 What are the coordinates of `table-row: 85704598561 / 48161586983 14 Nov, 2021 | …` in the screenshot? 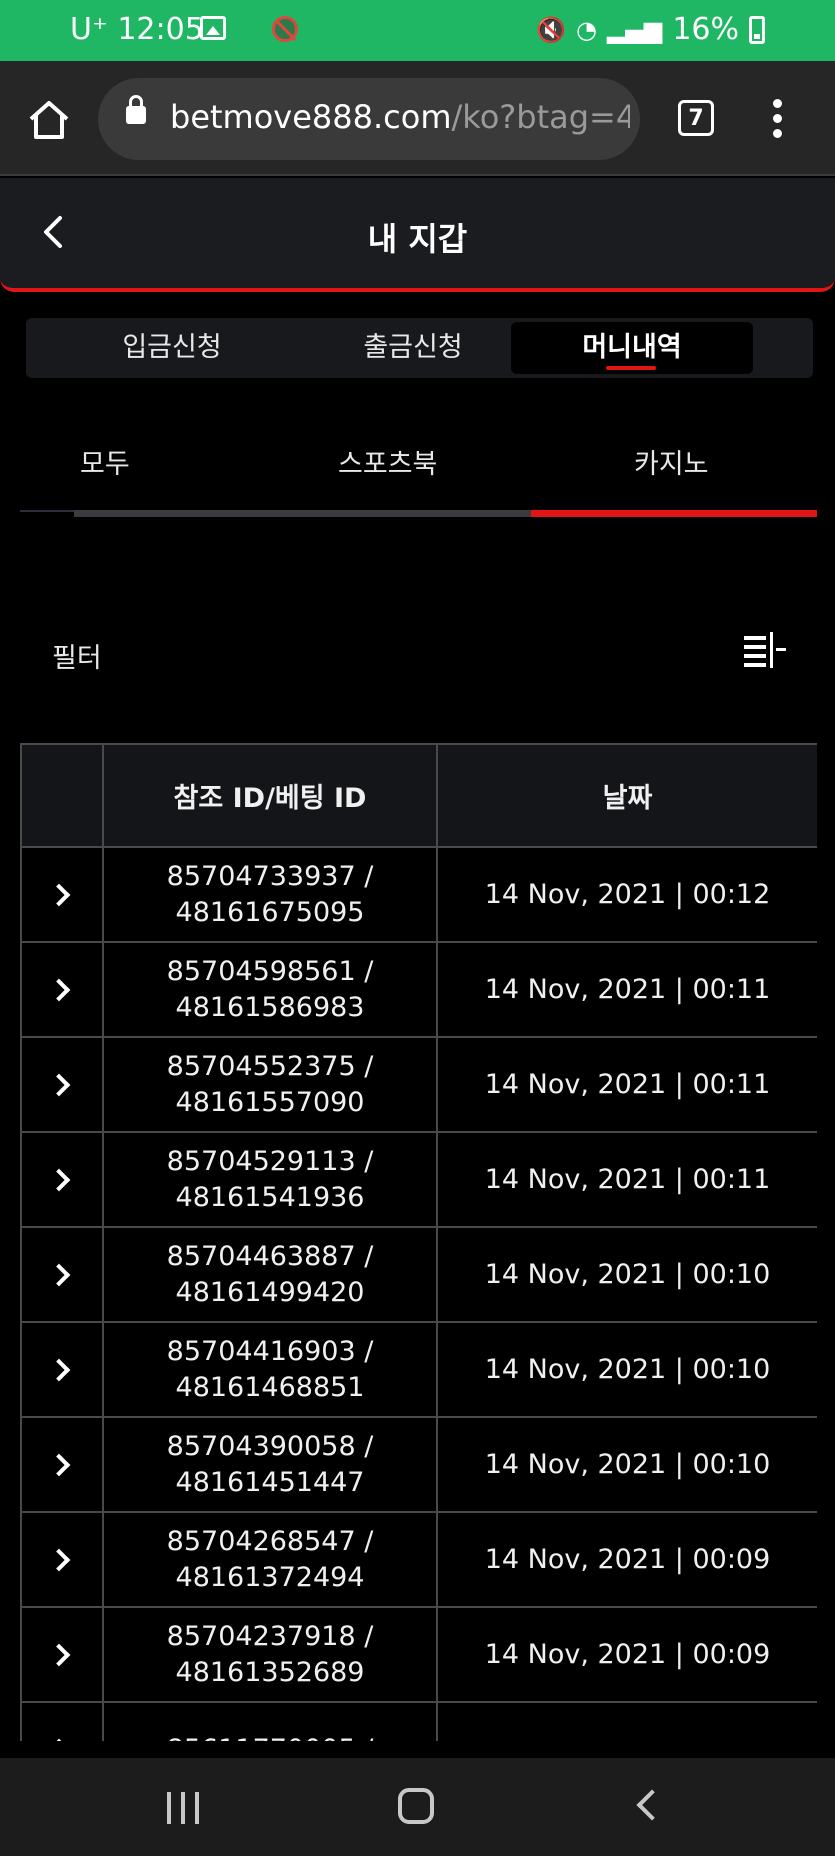 It's located at (418, 989).